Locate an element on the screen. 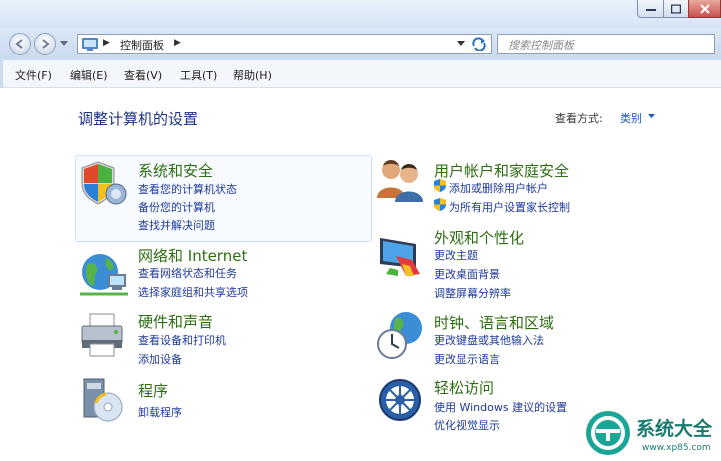  menu-help: 帮助(H) is located at coordinates (252, 75).